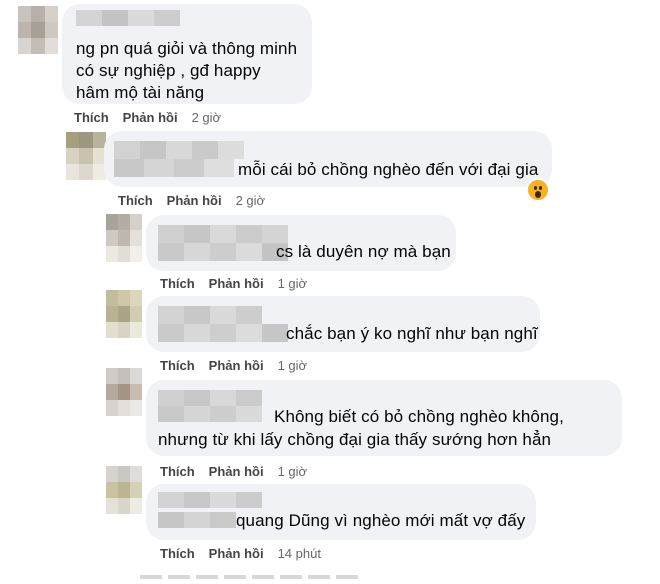 Image resolution: width=660 pixels, height=584 pixels. Describe the element at coordinates (290, 572) in the screenshot. I see `next-comment-cutoff` at that location.